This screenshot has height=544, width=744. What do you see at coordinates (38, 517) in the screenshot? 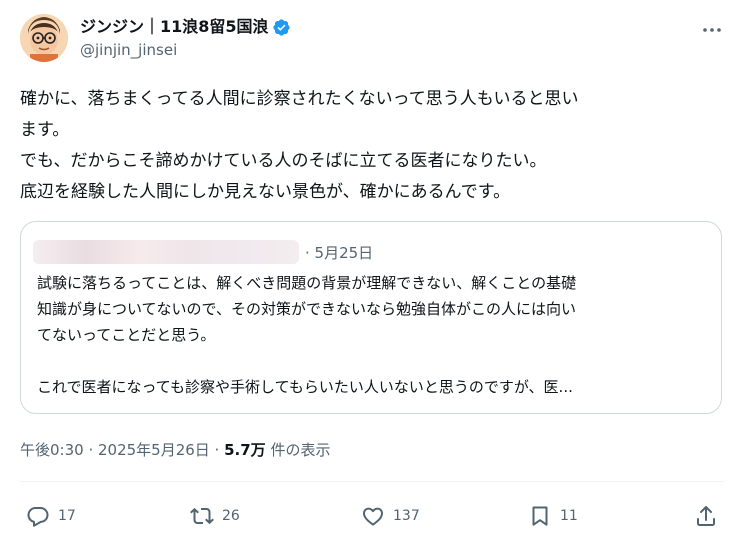
I see `reply-icon` at bounding box center [38, 517].